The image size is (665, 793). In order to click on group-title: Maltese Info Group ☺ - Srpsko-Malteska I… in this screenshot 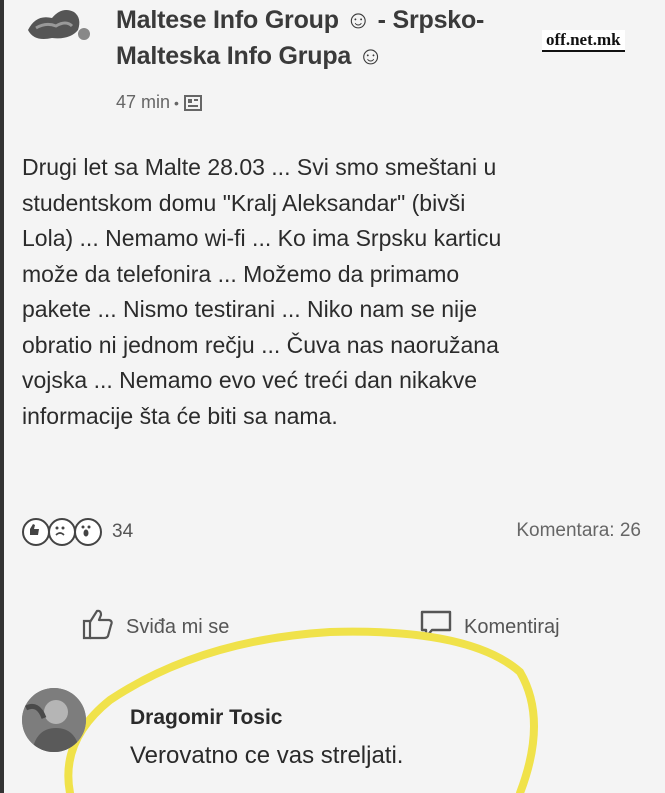, I will do `click(331, 38)`.